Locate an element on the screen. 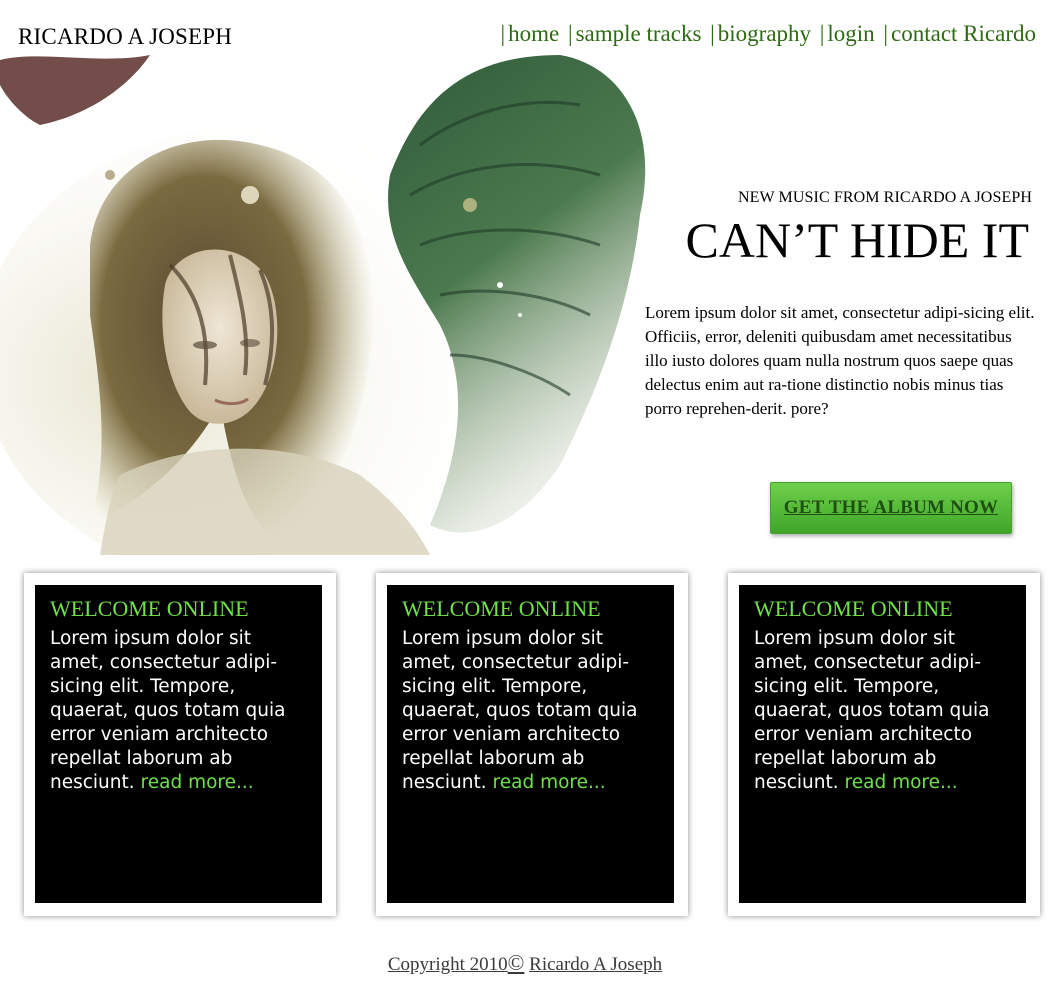  site-title: RICARDO A JOSEPH is located at coordinates (125, 36).